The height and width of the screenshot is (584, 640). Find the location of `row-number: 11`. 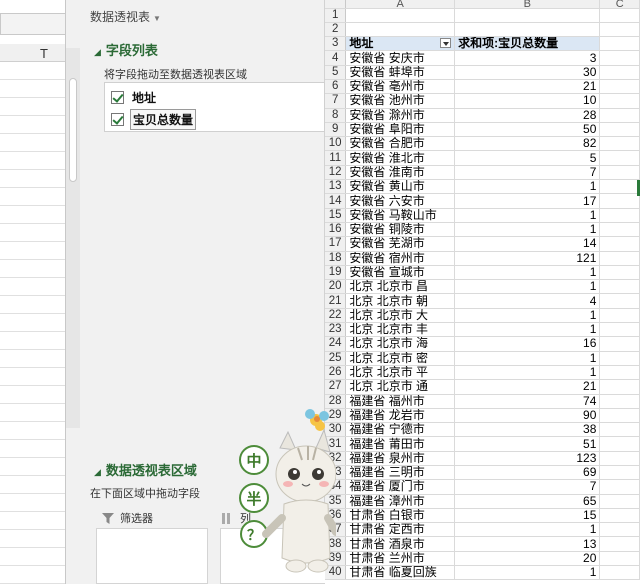

row-number: 11 is located at coordinates (336, 158).